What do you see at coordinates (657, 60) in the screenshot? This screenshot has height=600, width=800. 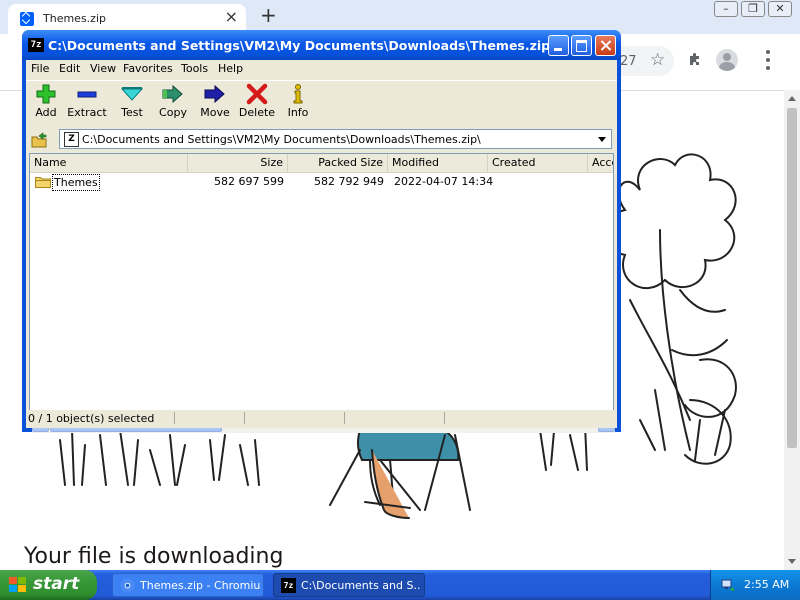 I see `bookmark-star-icon: ☆` at bounding box center [657, 60].